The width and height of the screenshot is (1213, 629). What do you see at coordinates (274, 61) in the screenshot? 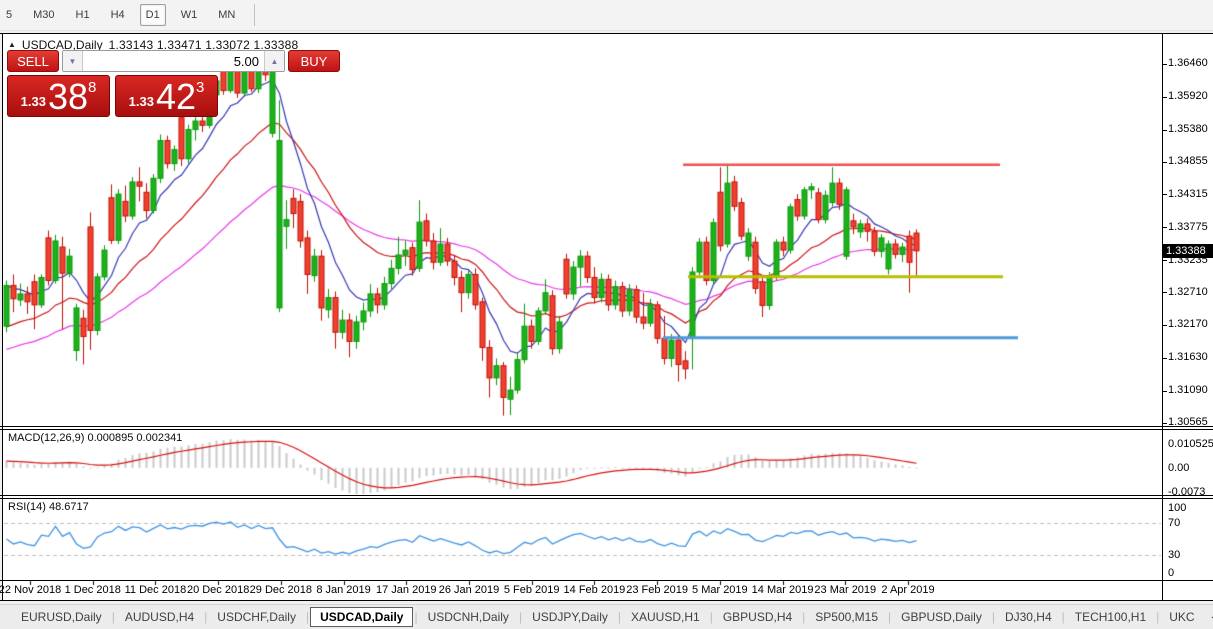
I see `volume-increase-icon: ▲` at bounding box center [274, 61].